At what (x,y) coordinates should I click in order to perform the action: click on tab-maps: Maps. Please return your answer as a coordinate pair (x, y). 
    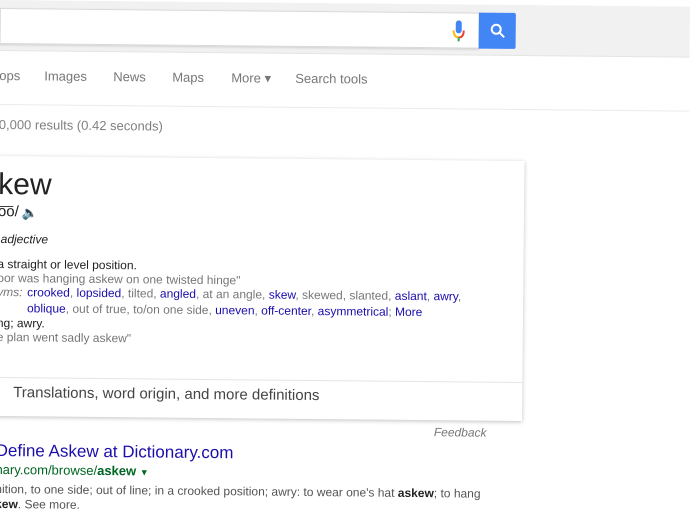
    Looking at the image, I should click on (188, 77).